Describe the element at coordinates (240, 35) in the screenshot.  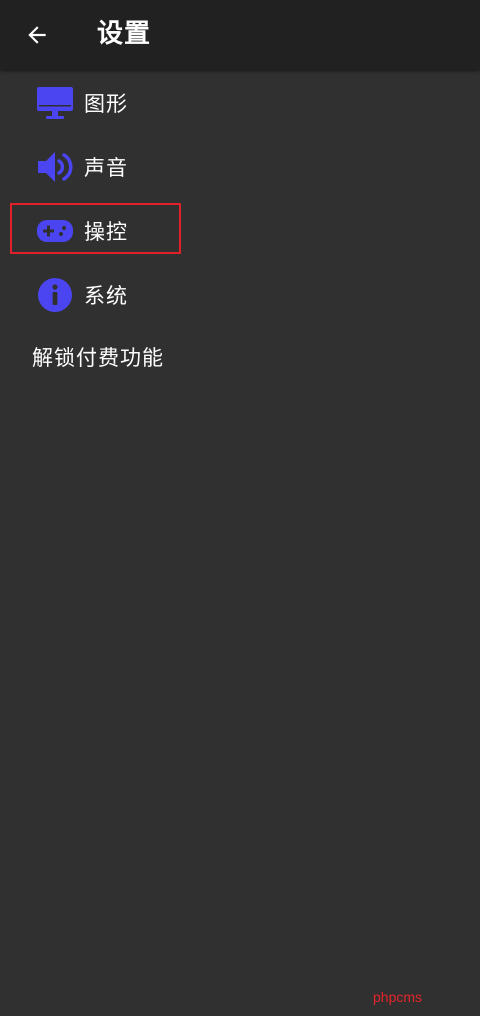
I see `app-bar: 设置` at that location.